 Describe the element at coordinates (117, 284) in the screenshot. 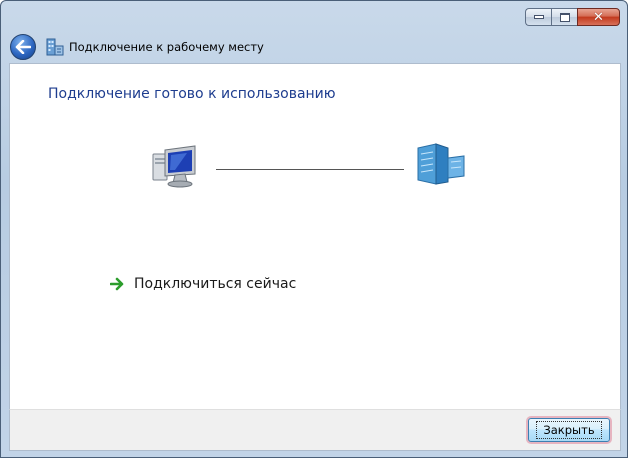

I see `green-arrow-icon` at that location.